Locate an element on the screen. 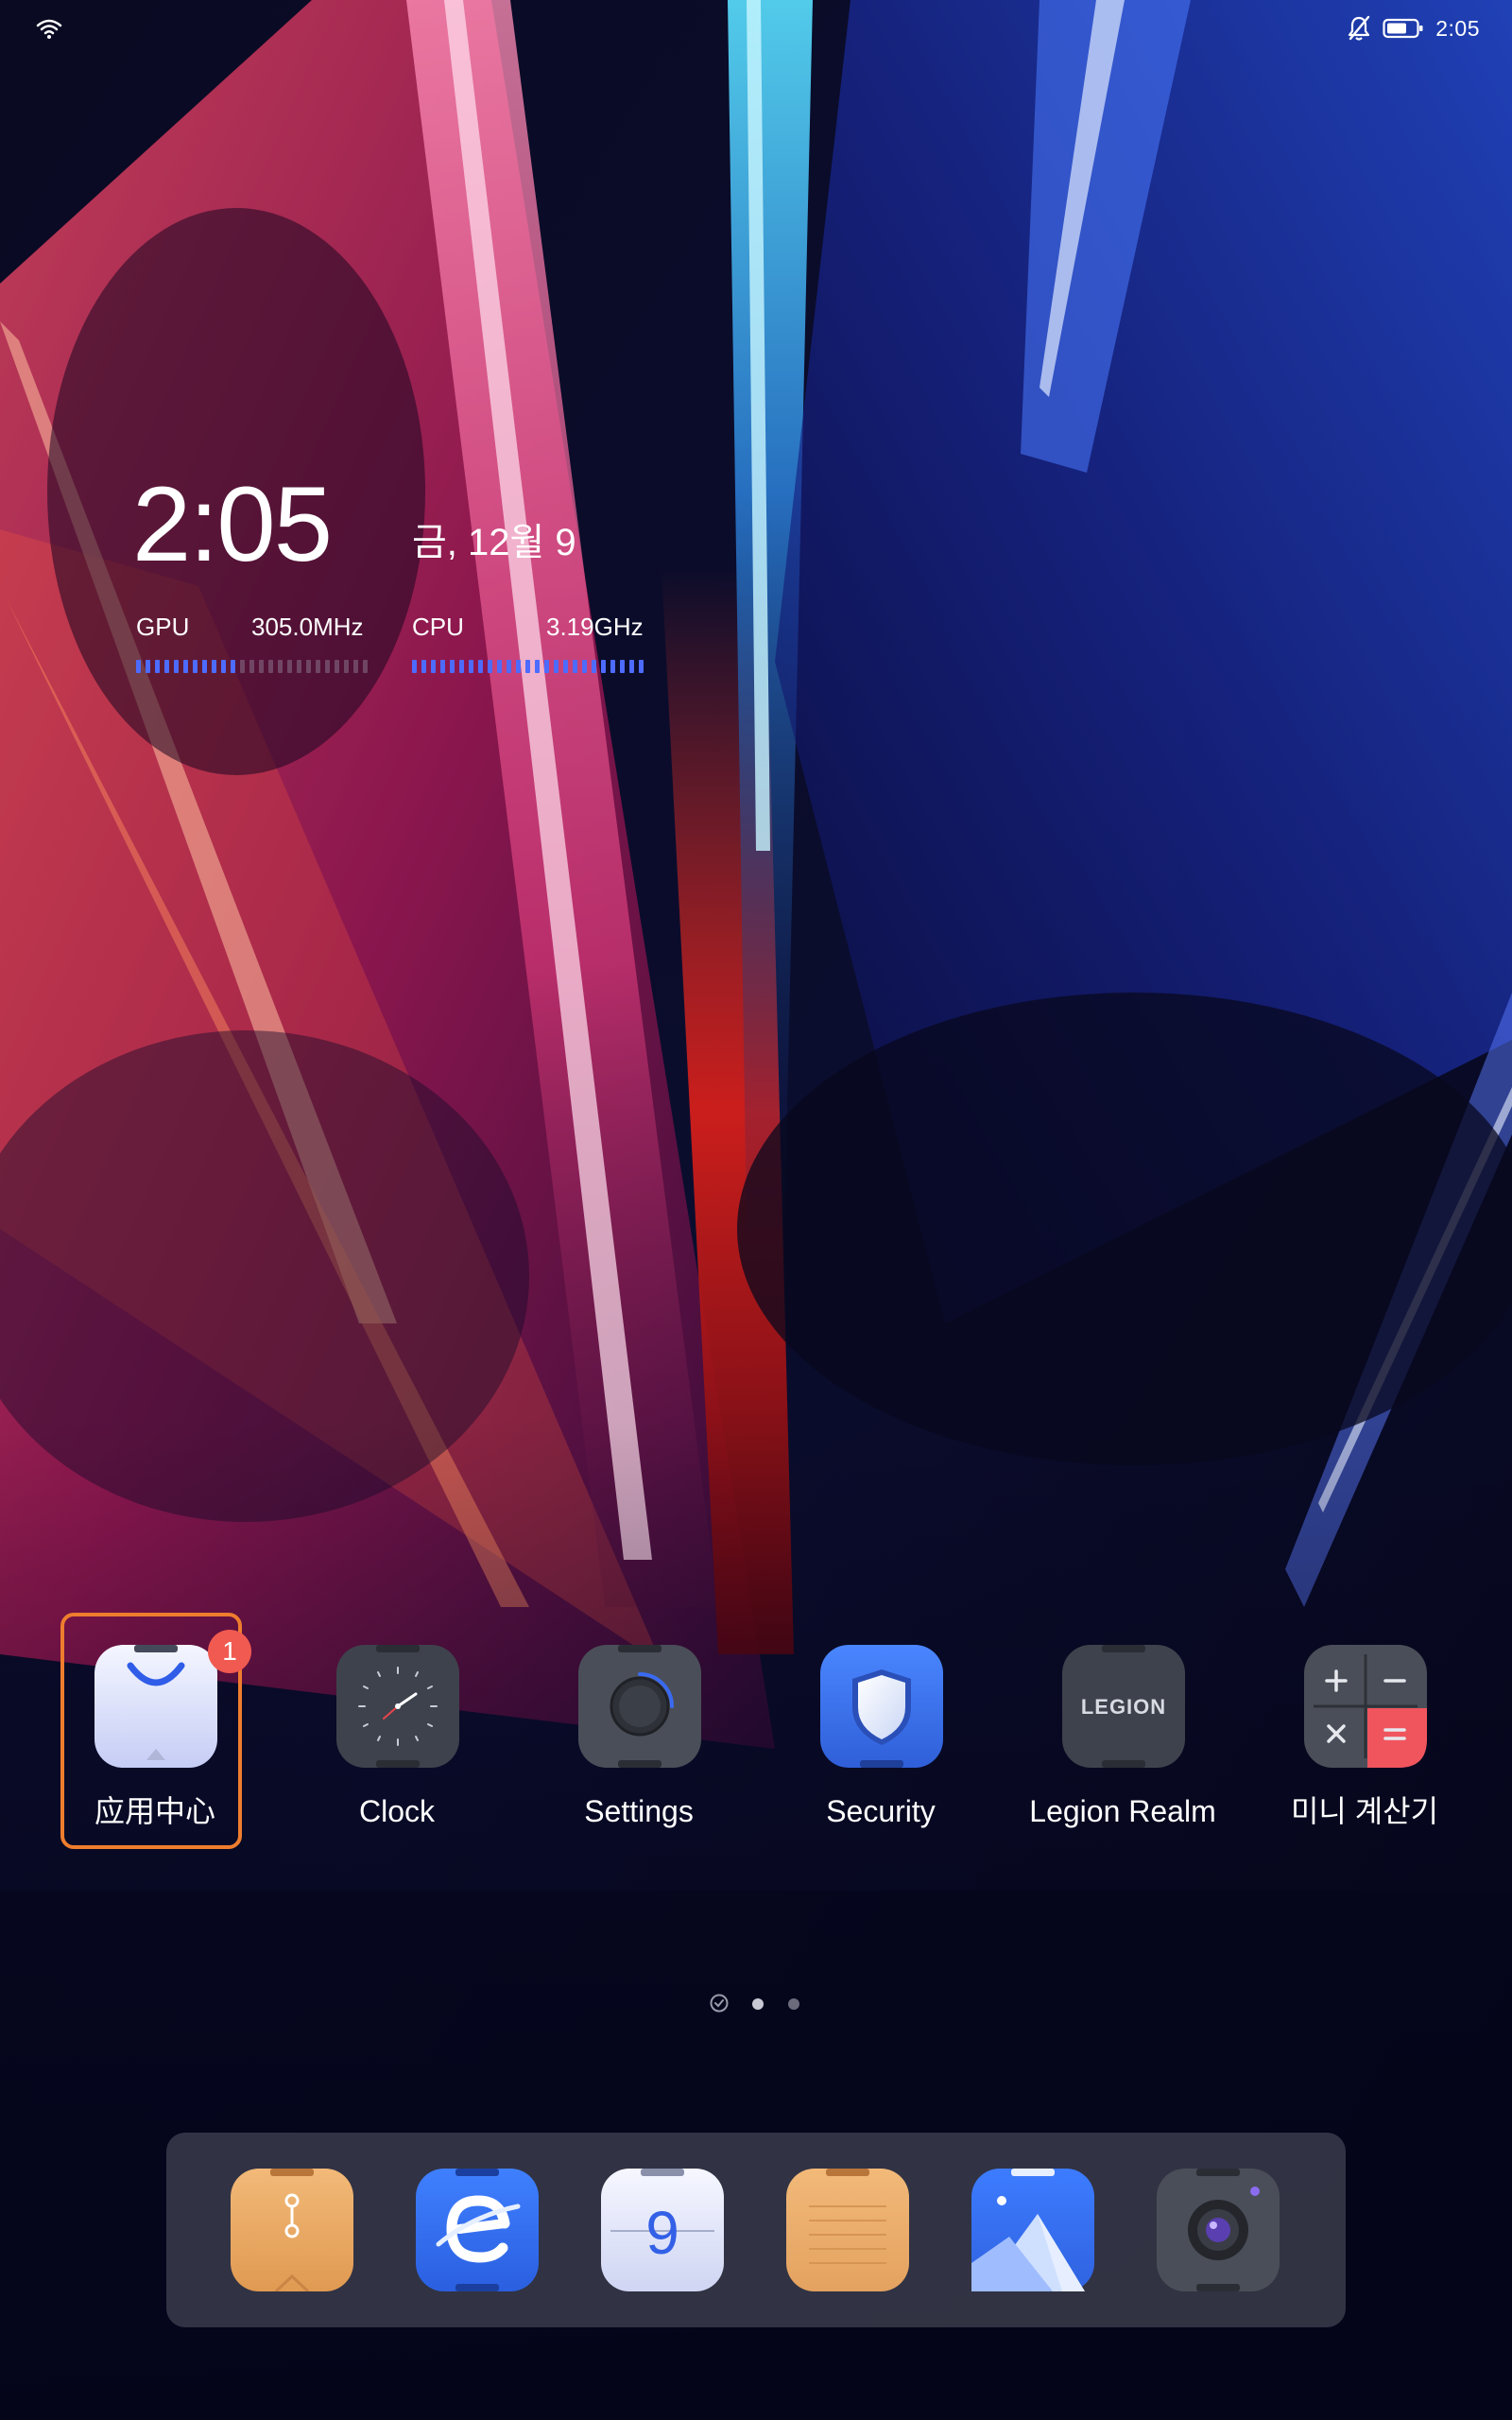 Image resolution: width=1512 pixels, height=2420 pixels. app-label: Legion Realm is located at coordinates (1122, 1811).